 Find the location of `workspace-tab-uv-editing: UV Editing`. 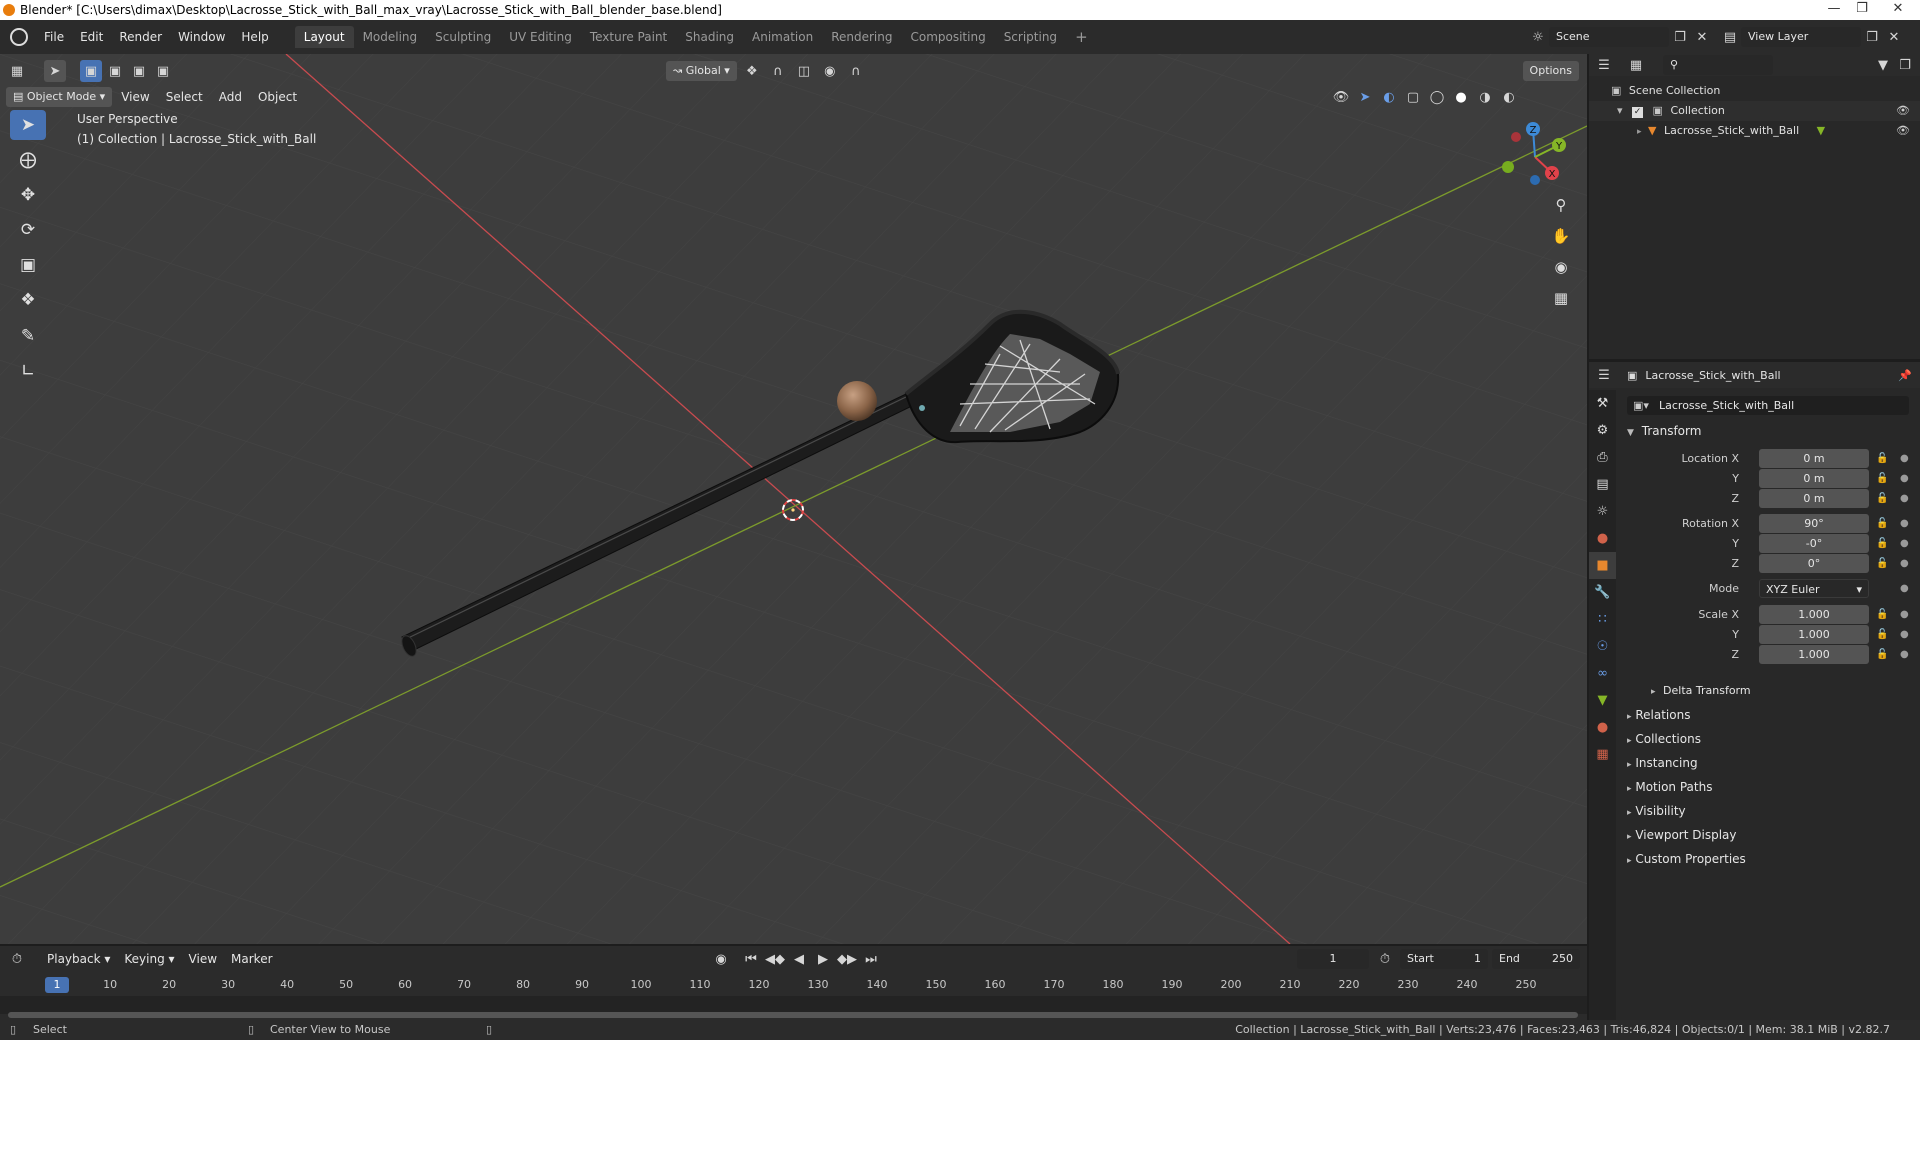

workspace-tab-uv-editing: UV Editing is located at coordinates (540, 37).